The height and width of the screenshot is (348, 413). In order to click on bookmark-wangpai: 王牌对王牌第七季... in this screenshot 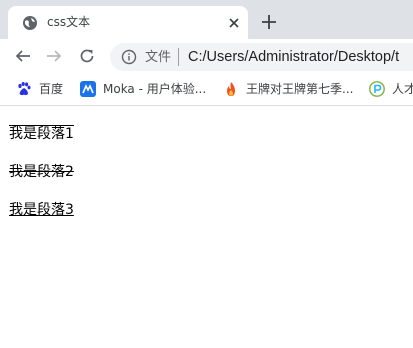, I will do `click(299, 89)`.